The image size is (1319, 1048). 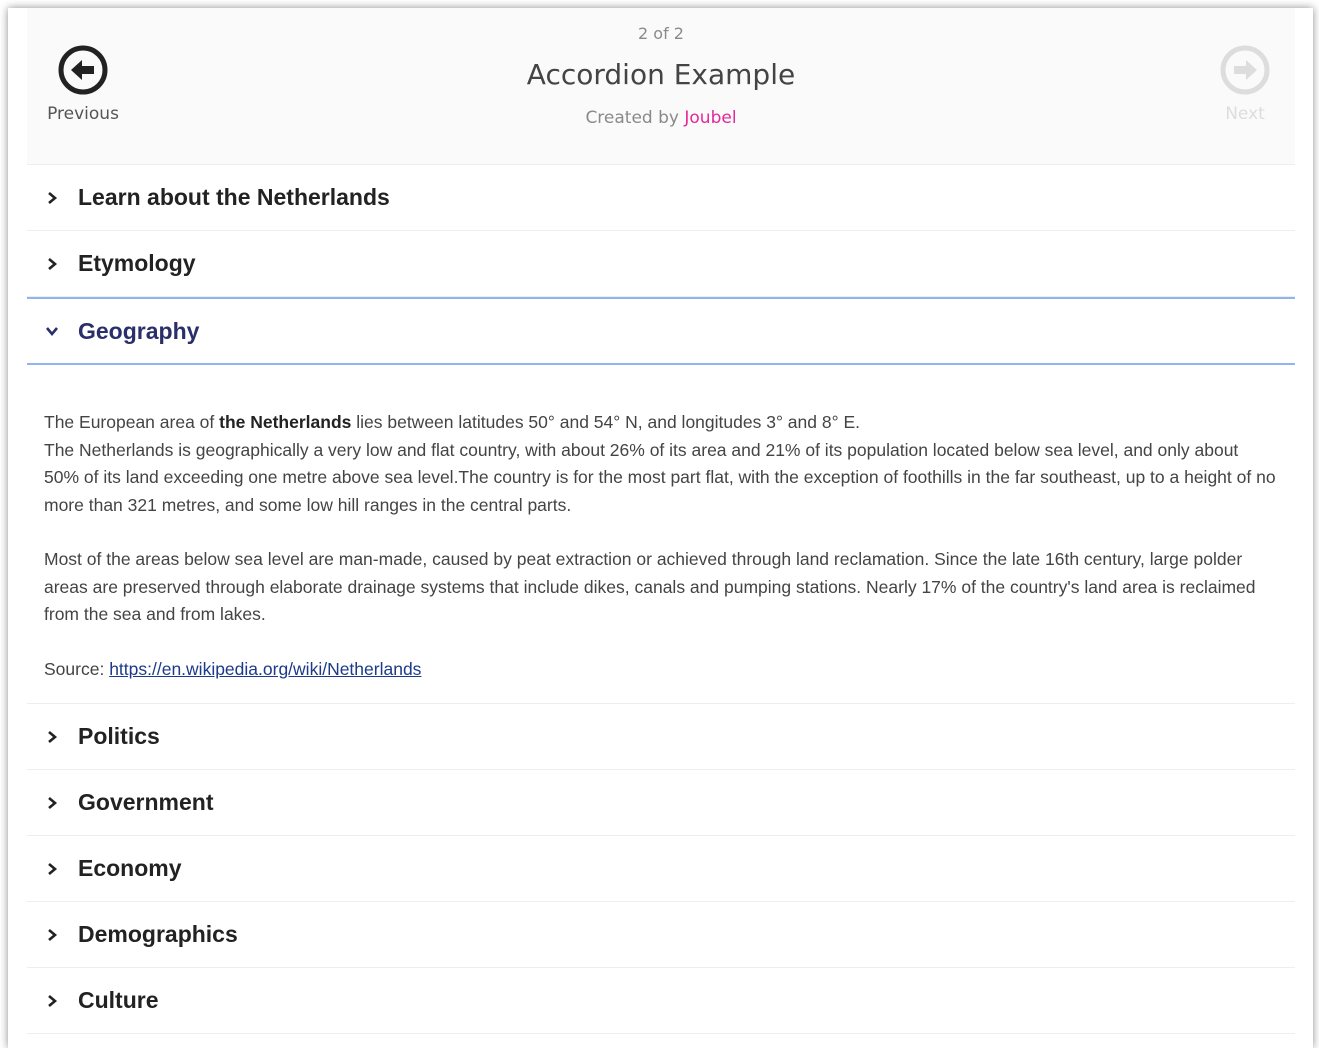 I want to click on created-by-label: Created by, so click(x=632, y=118).